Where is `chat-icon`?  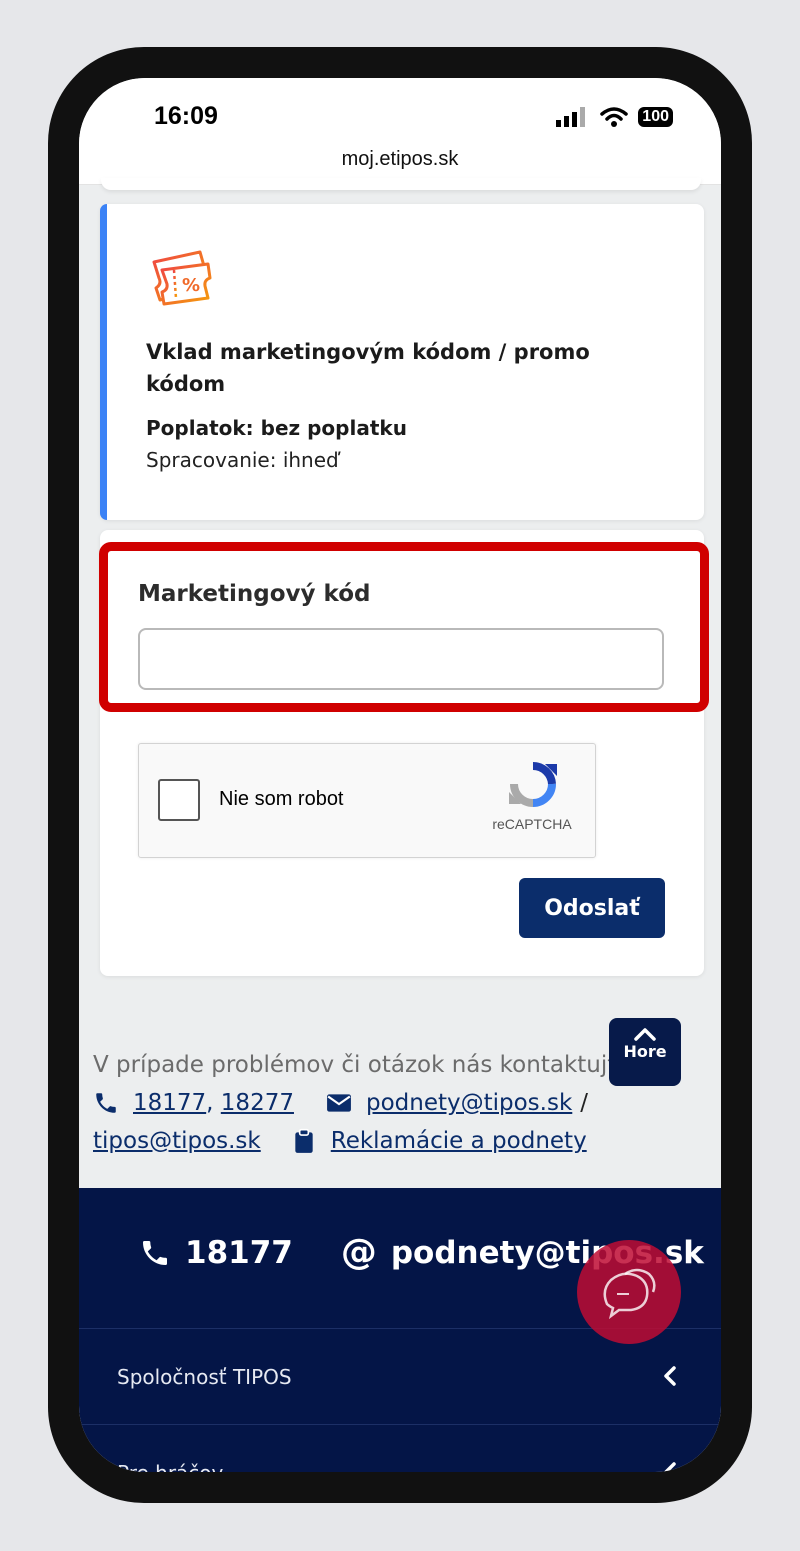 chat-icon is located at coordinates (629, 1294).